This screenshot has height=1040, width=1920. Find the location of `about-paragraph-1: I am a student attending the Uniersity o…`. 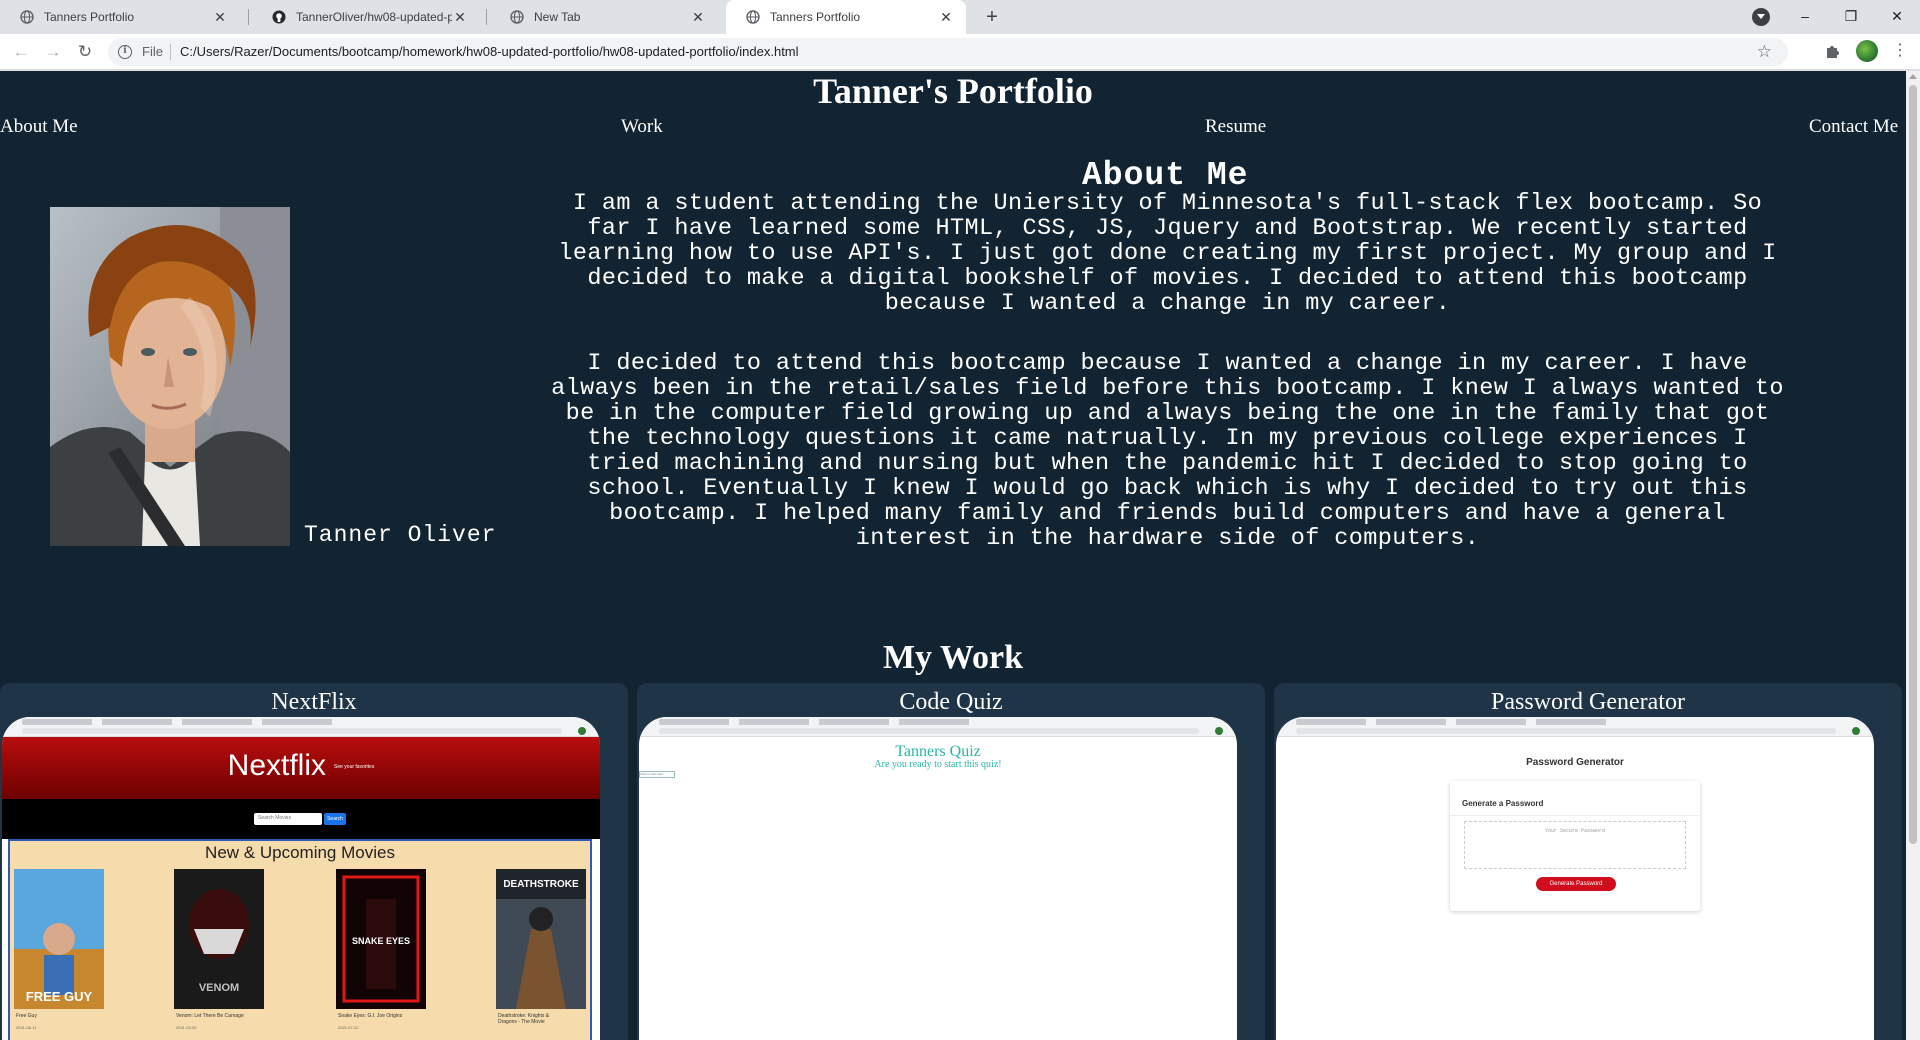

about-paragraph-1: I am a student attending the Uniersity o… is located at coordinates (1167, 253).